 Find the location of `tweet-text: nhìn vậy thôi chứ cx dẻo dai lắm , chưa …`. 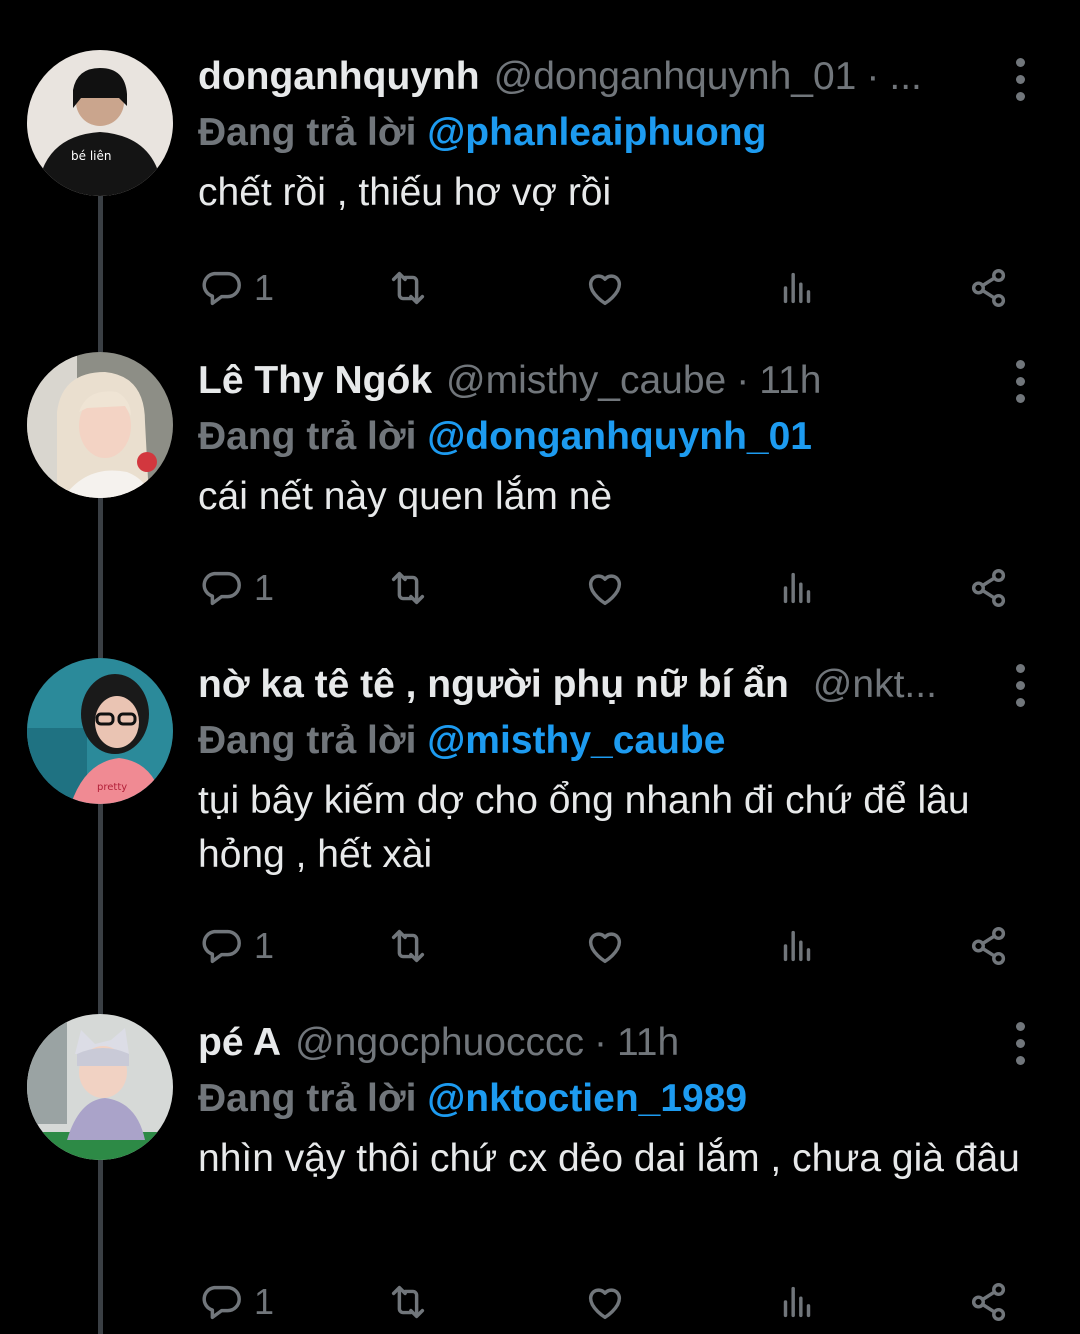

tweet-text: nhìn vậy thôi chứ cx dẻo dai lắm , chưa … is located at coordinates (609, 1158).